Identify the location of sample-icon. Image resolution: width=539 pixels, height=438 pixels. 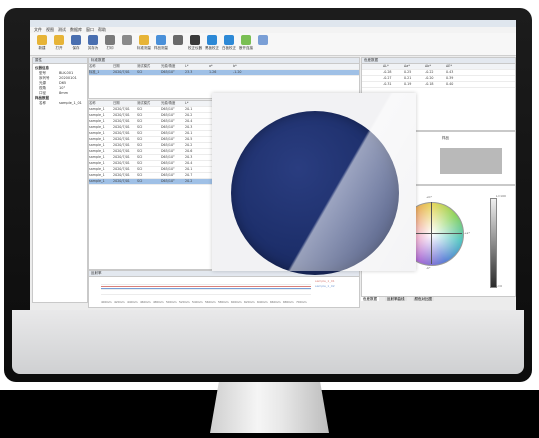
(161, 40).